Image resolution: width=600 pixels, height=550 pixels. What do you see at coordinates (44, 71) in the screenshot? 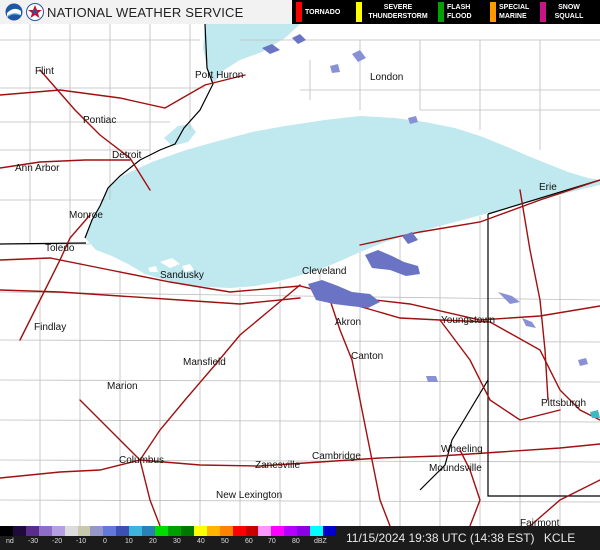
I see `city-label: Flint` at bounding box center [44, 71].